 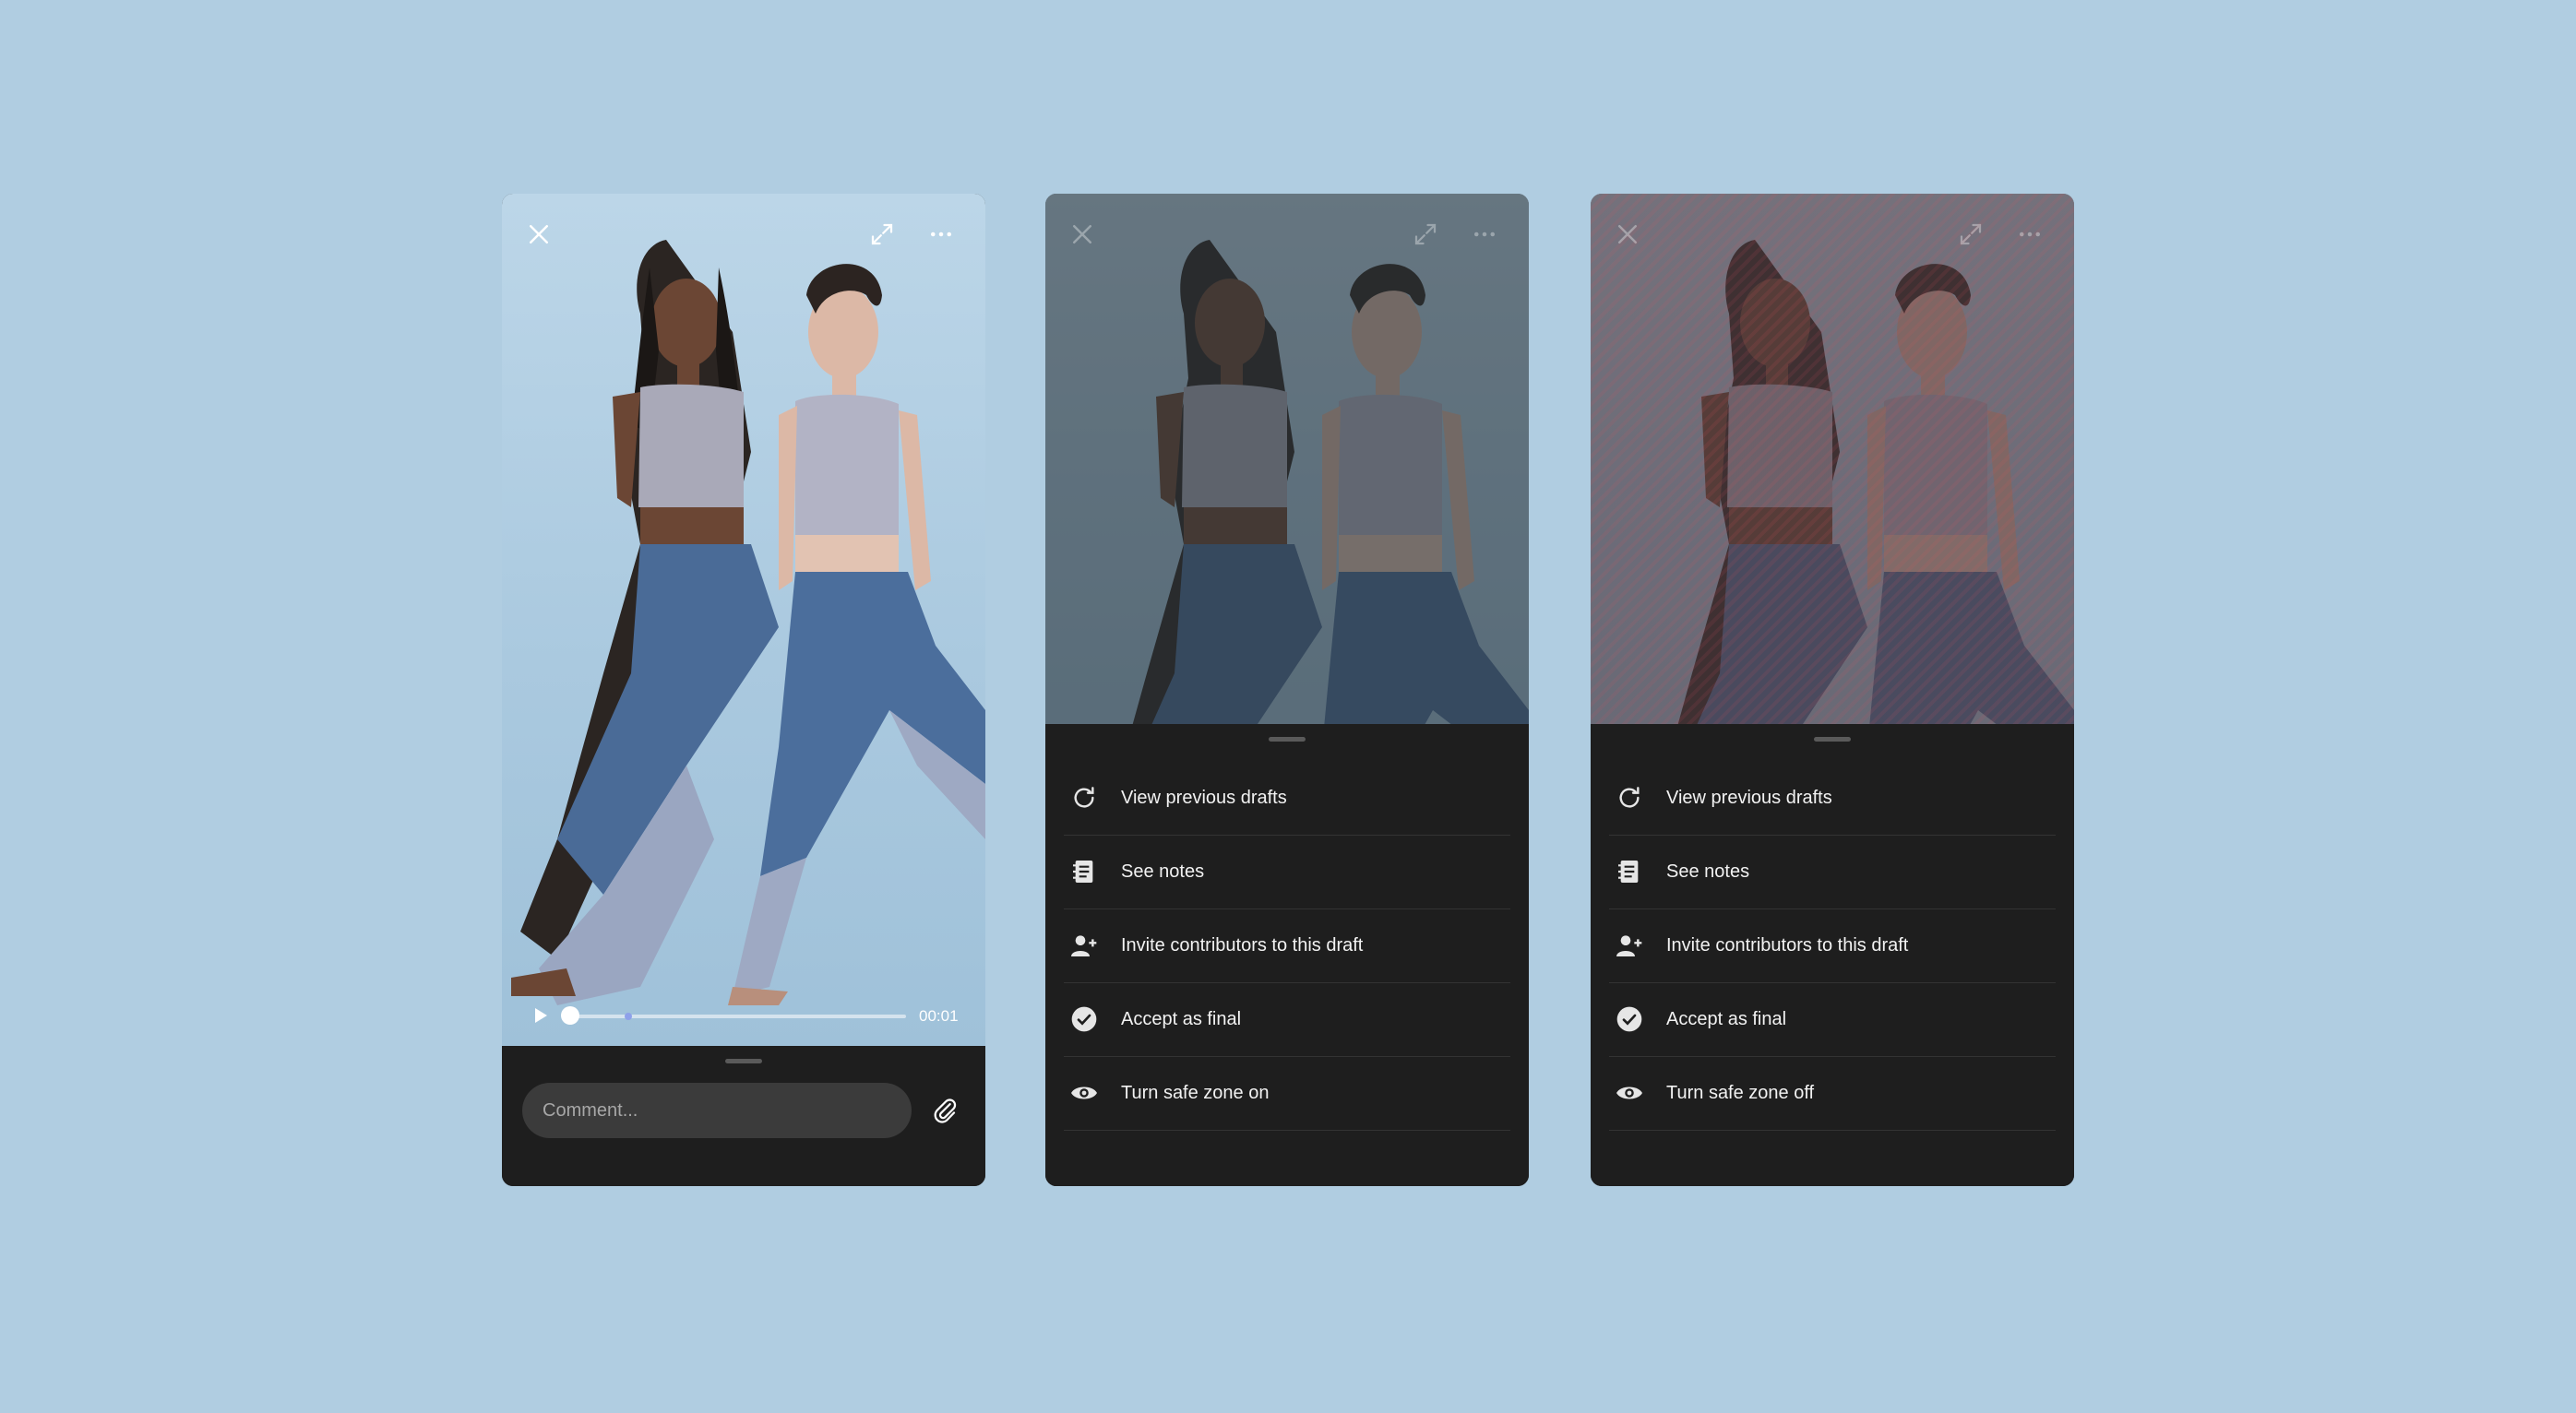 I want to click on media-preview: 00:01, so click(x=743, y=620).